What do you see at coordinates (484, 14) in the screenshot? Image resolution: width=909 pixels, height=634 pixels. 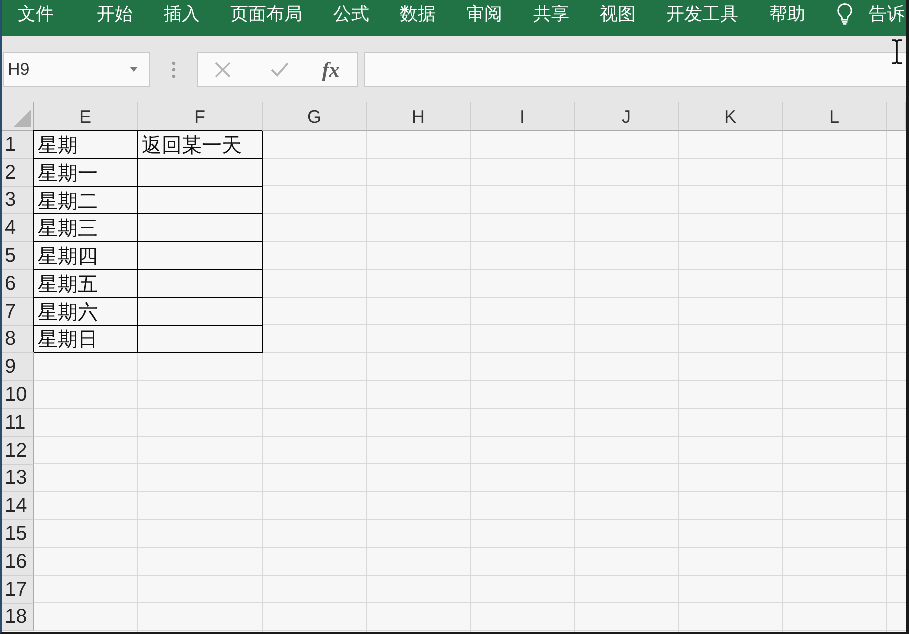 I see `menu-tab: 审阅` at bounding box center [484, 14].